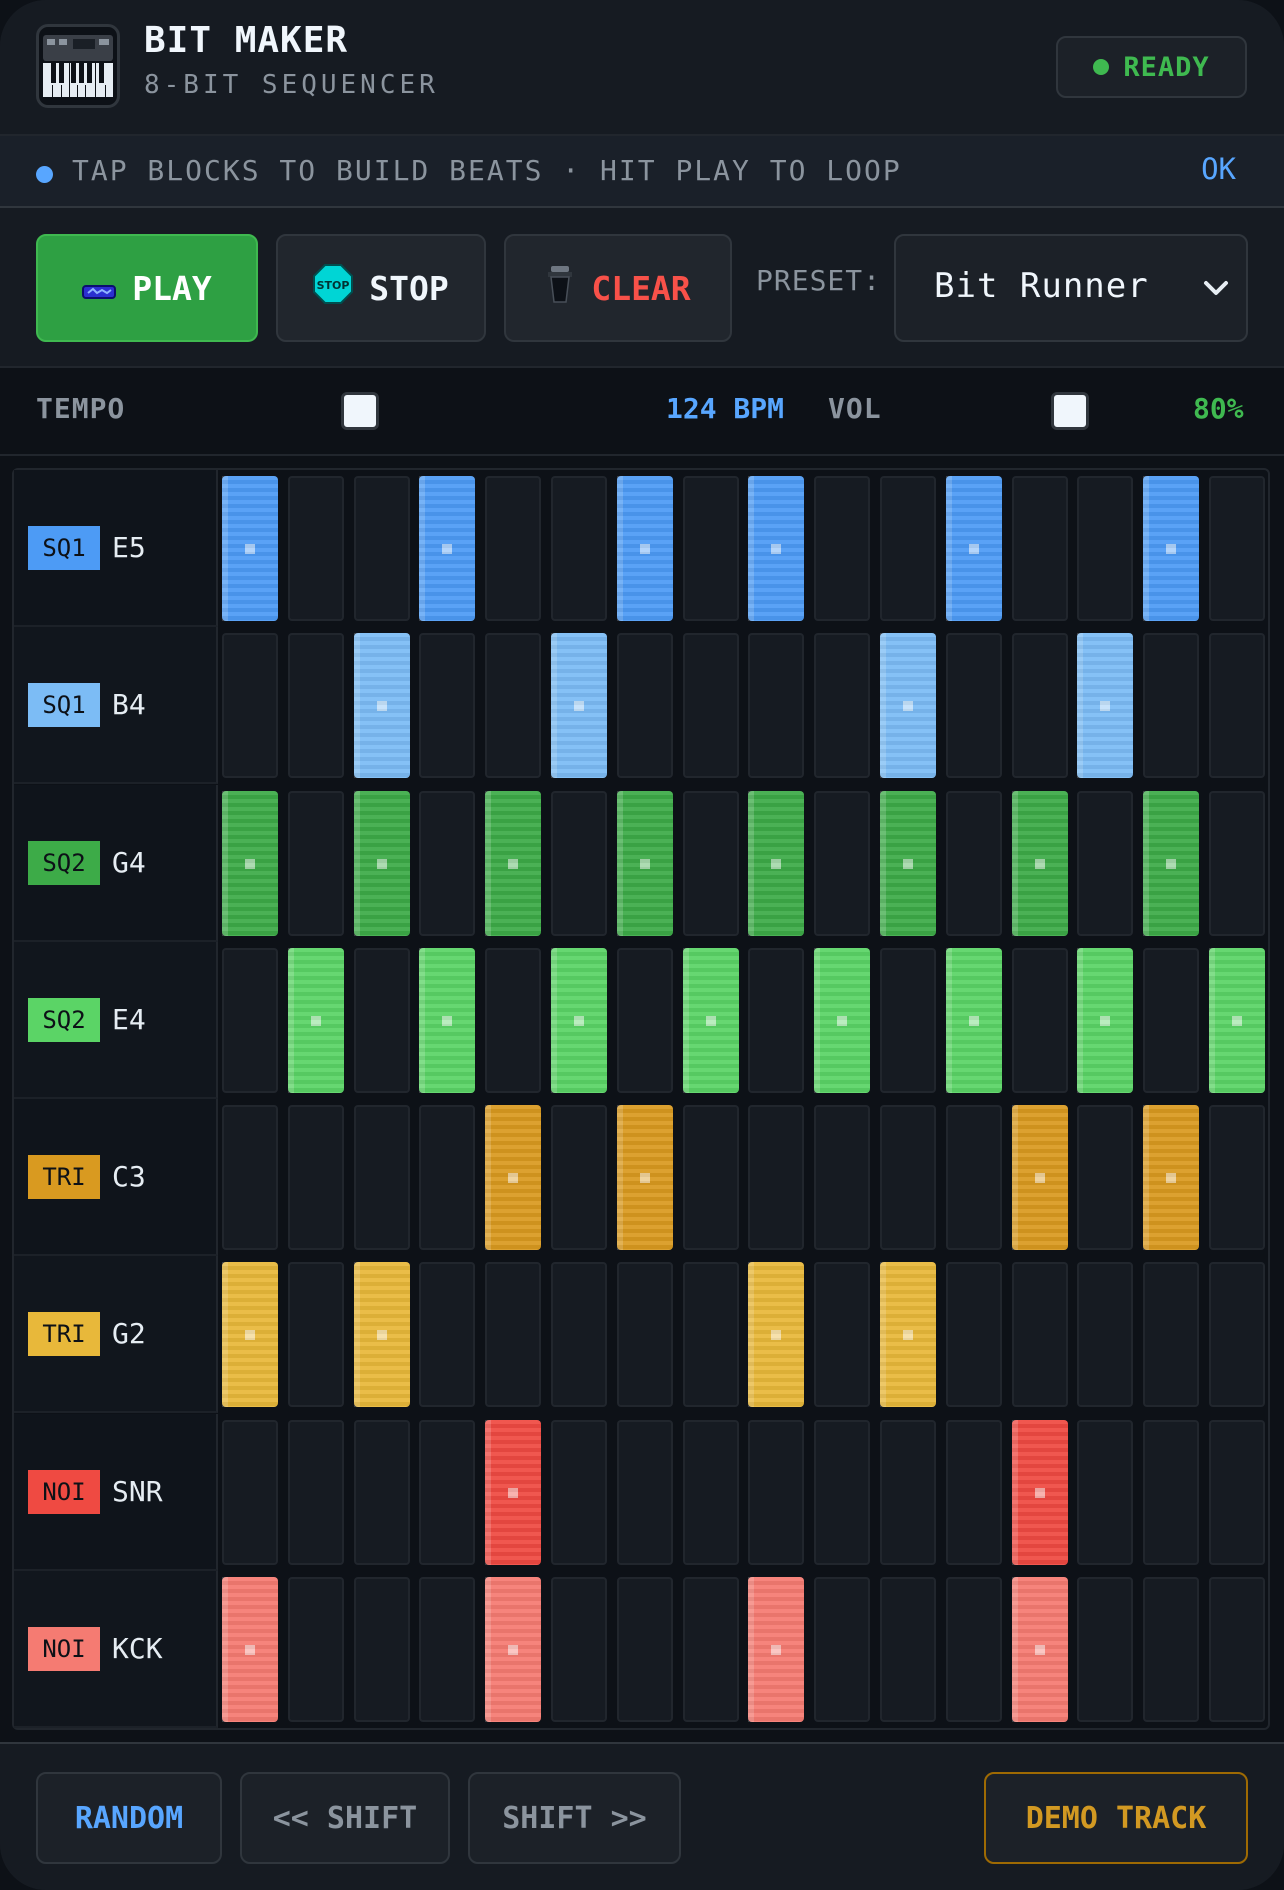 This screenshot has height=1890, width=1284. I want to click on demo-track-button: DEMO TRACK, so click(1116, 1818).